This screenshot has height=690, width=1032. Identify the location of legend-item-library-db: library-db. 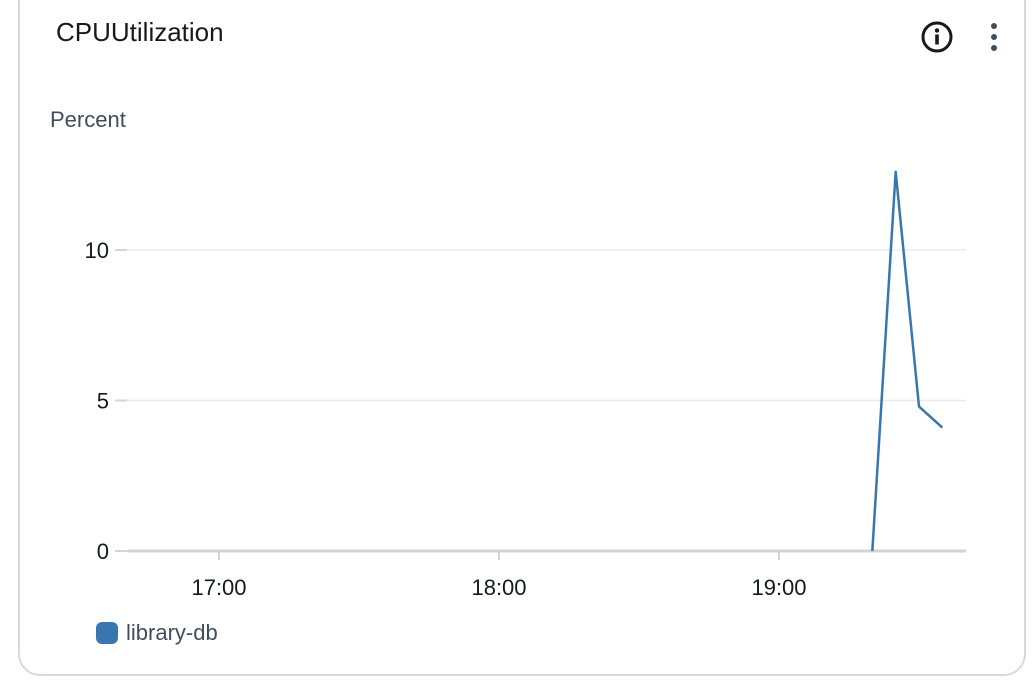
(157, 633).